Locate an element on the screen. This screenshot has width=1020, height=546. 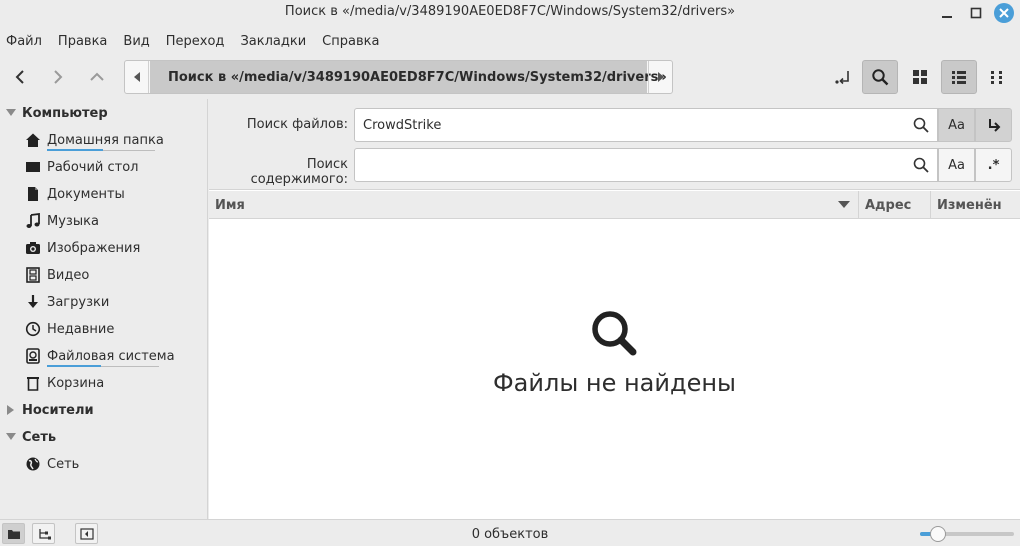
document-icon is located at coordinates (33, 194).